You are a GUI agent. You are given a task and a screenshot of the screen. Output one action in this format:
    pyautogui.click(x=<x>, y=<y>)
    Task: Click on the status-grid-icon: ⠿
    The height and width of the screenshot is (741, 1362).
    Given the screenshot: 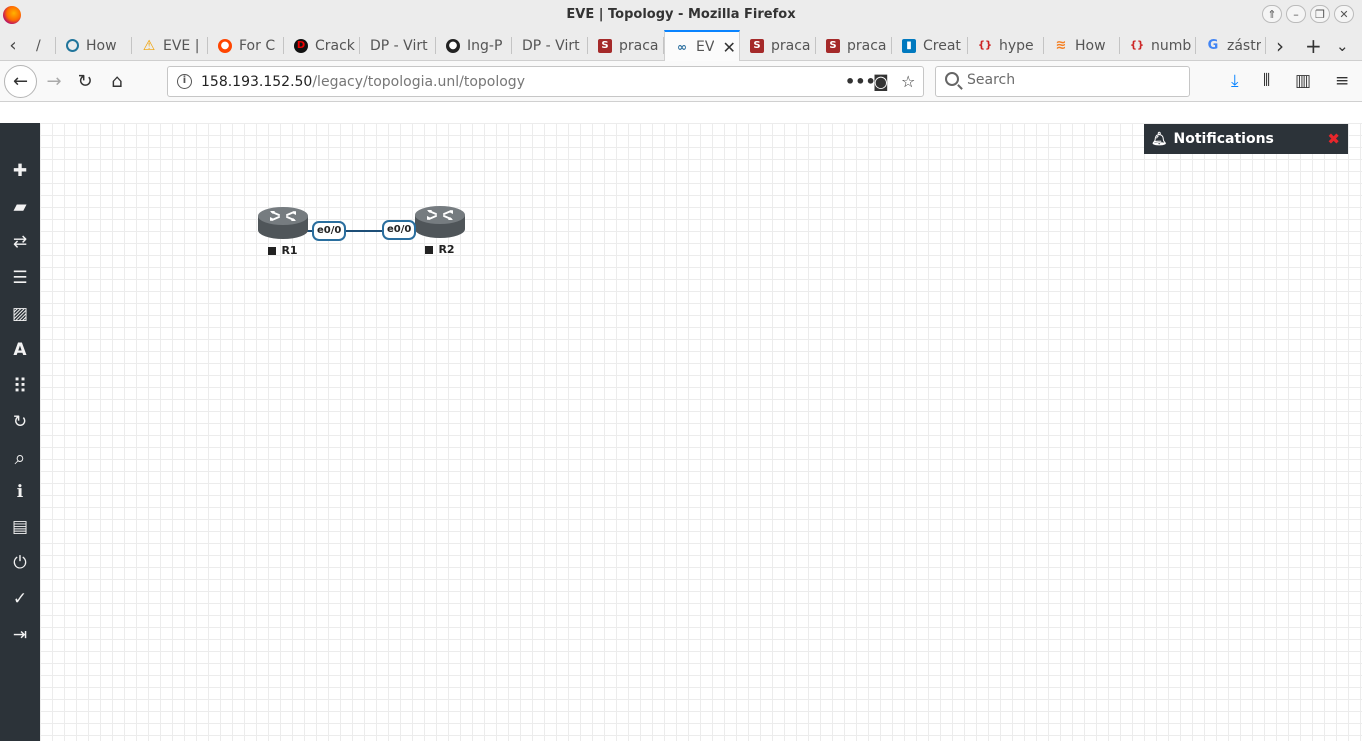 What is the action you would take?
    pyautogui.click(x=20, y=386)
    